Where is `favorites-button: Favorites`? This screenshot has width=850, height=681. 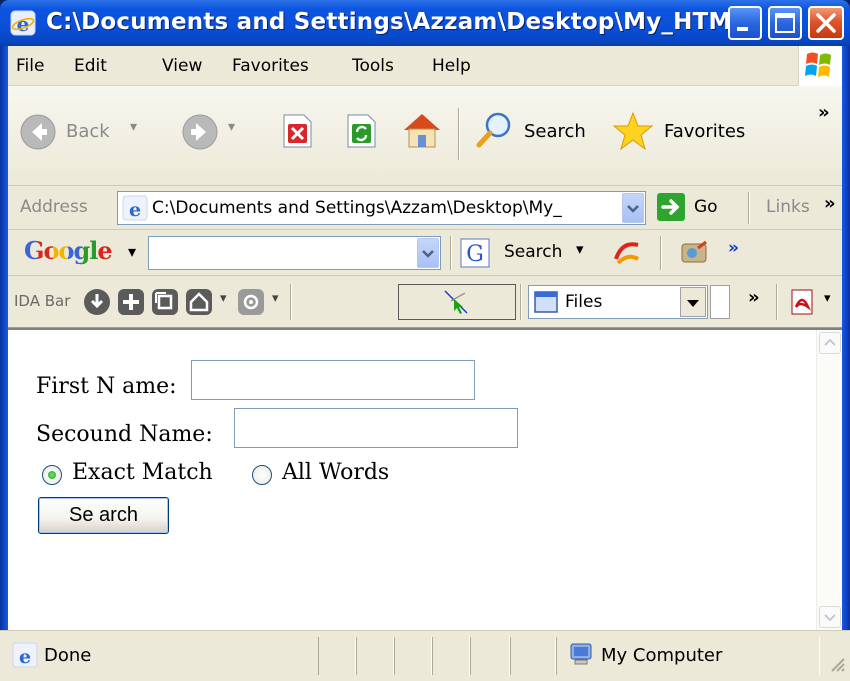 favorites-button: Favorites is located at coordinates (692, 132).